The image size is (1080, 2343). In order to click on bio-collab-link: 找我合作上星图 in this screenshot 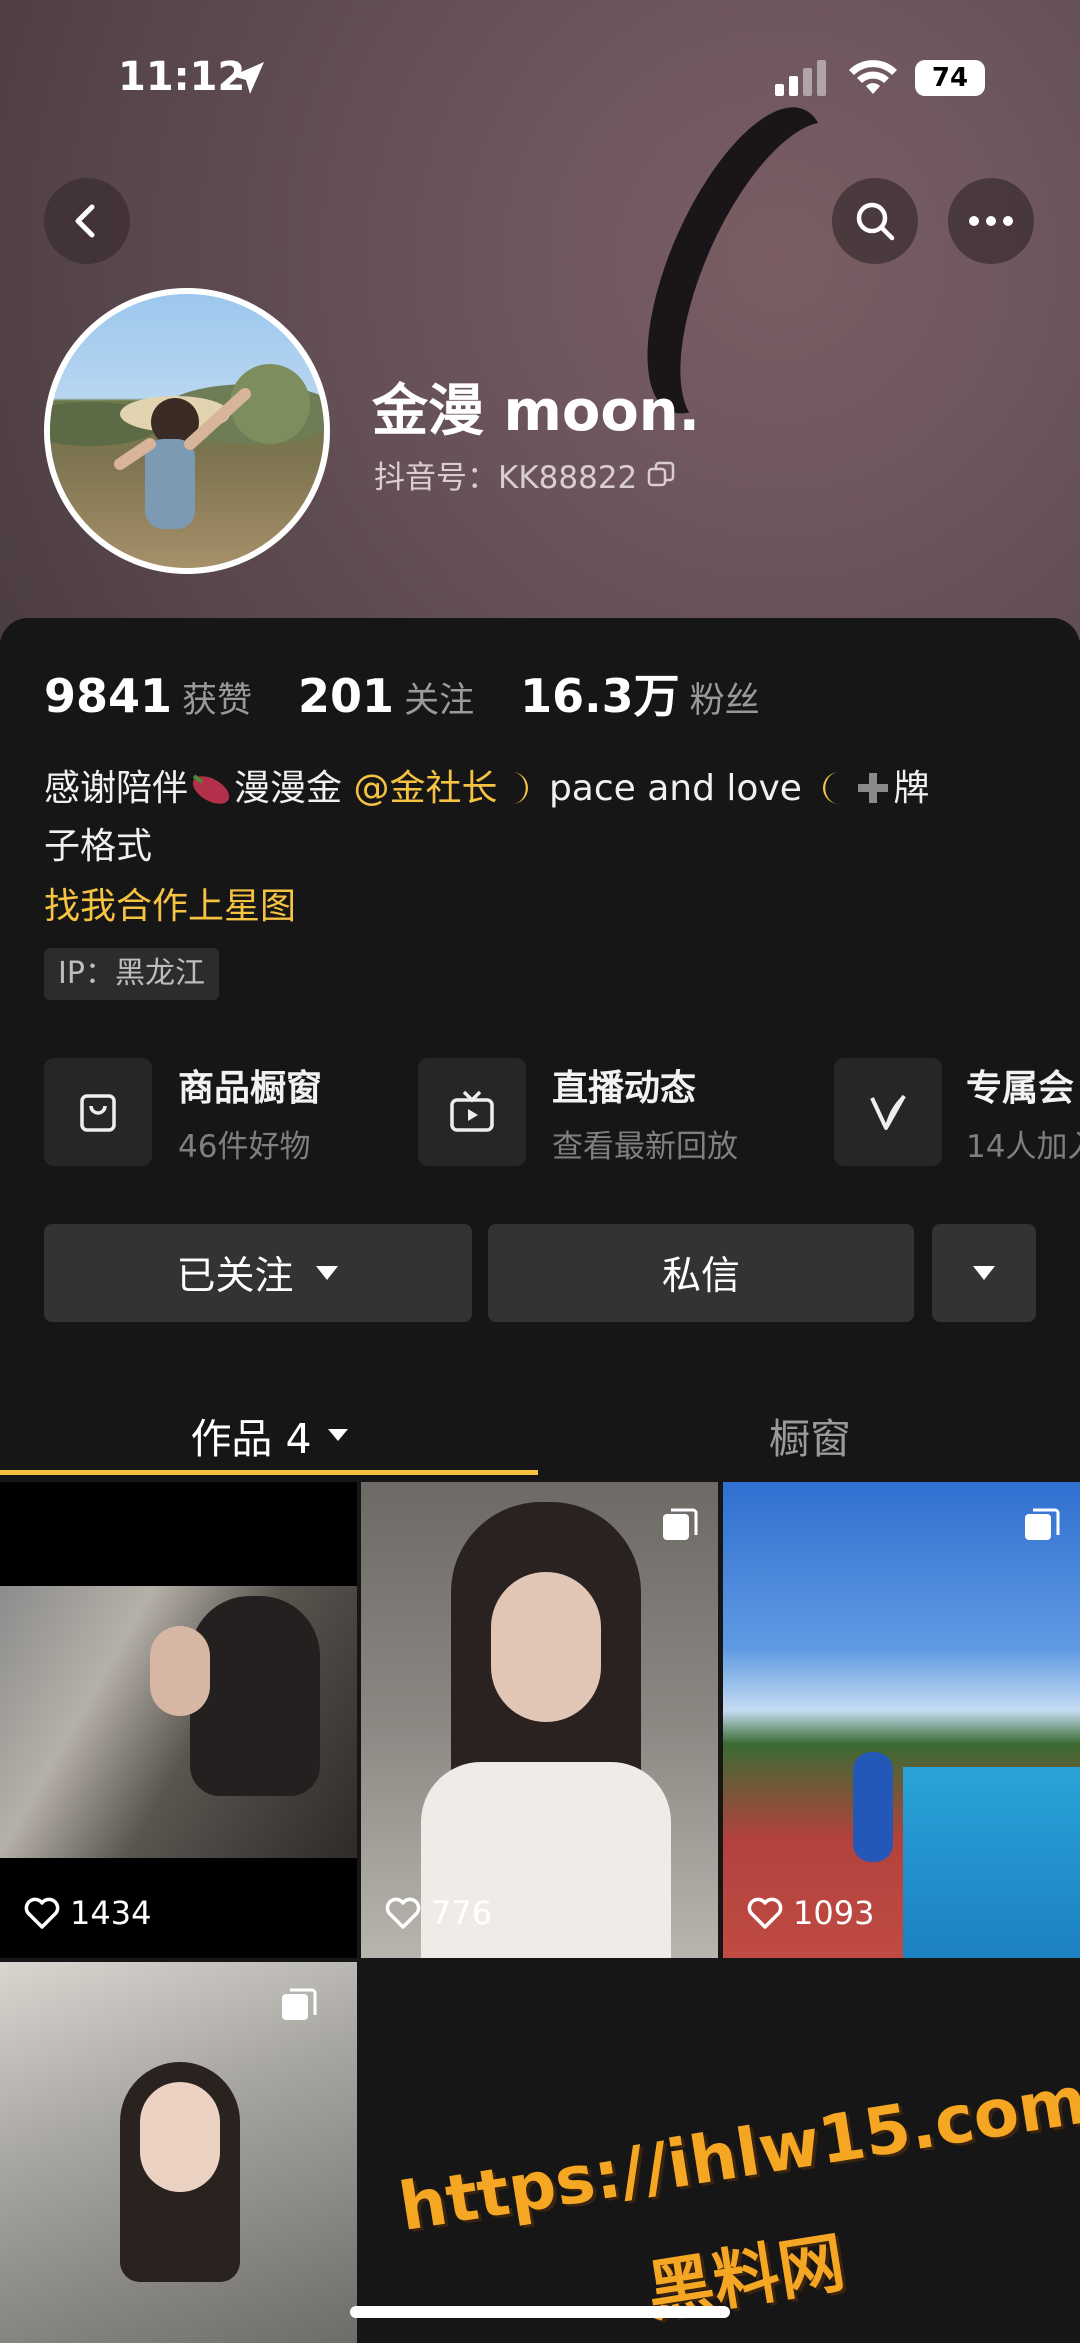, I will do `click(170, 907)`.